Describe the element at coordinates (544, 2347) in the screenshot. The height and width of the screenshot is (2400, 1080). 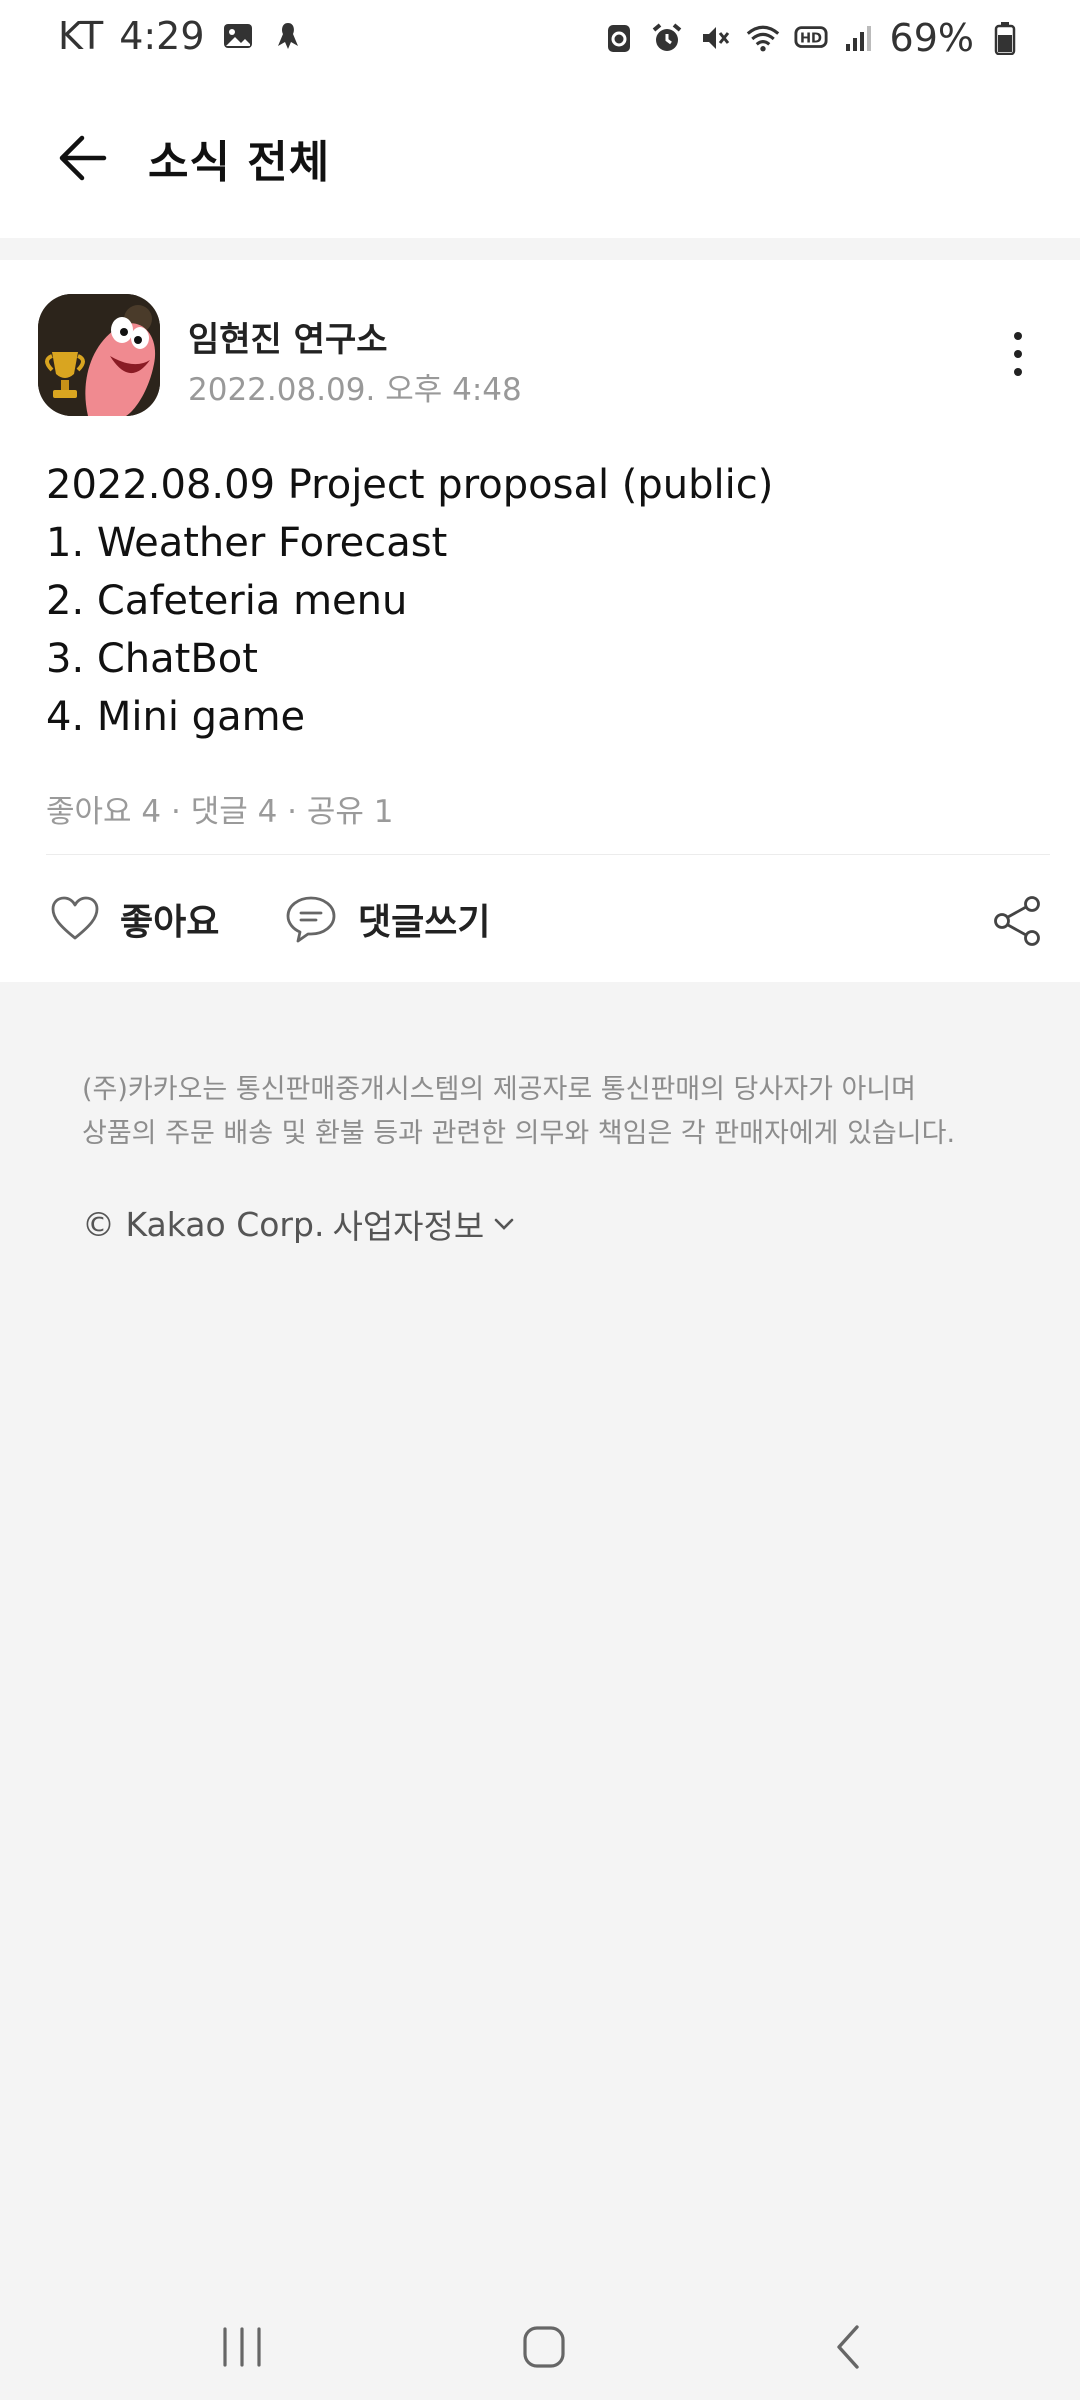
I see `home-icon` at that location.